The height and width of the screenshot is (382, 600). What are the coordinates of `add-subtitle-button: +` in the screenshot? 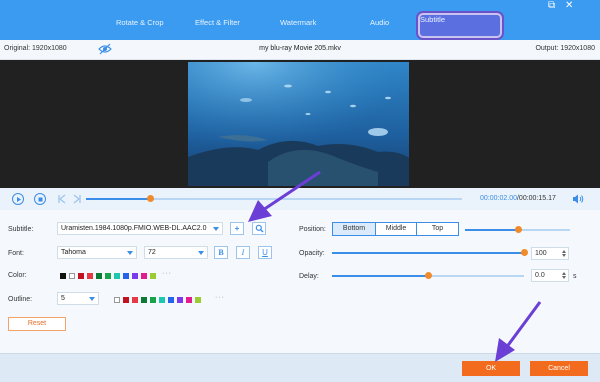 It's located at (237, 228).